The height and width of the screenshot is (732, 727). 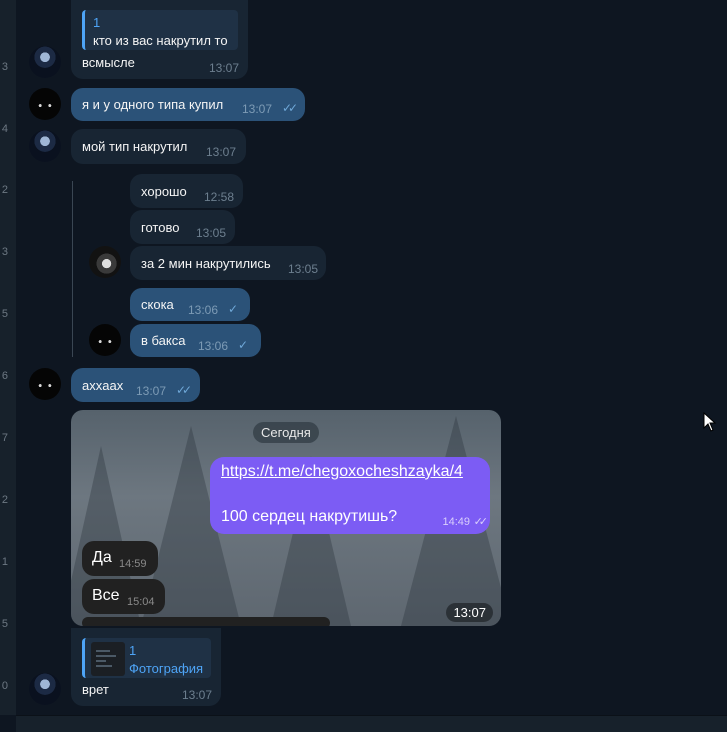 What do you see at coordinates (456, 522) in the screenshot?
I see `message-time: 14:49` at bounding box center [456, 522].